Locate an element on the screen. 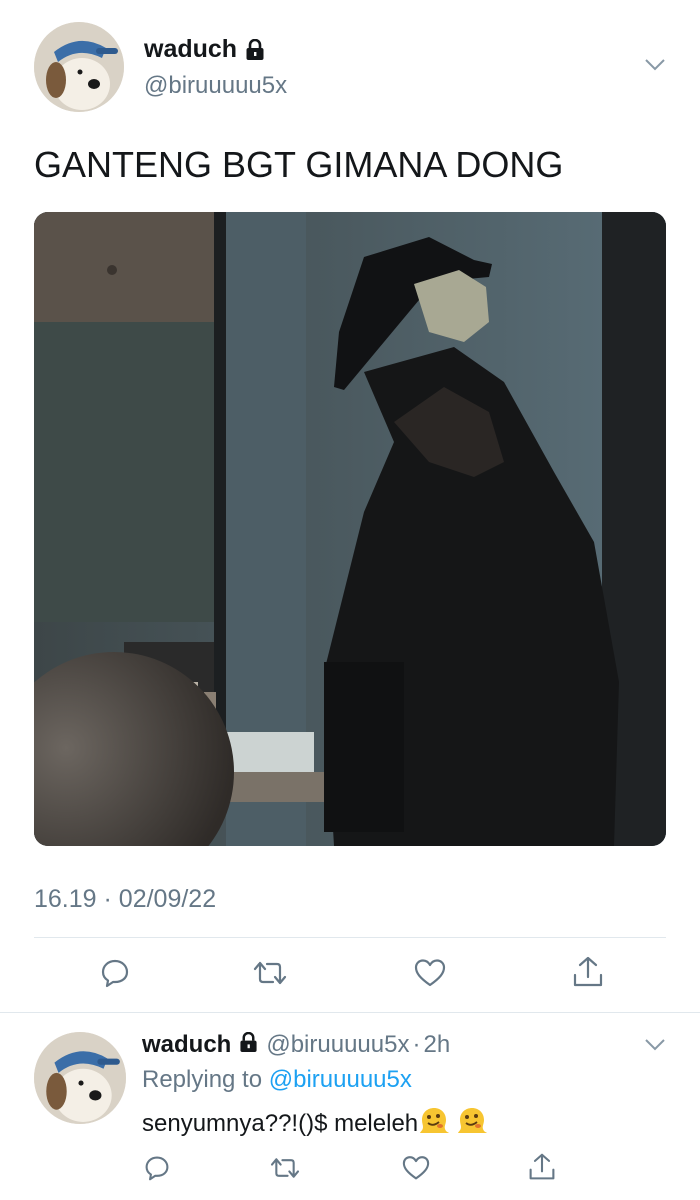 The height and width of the screenshot is (1200, 700). author-handle: @biruuuuu5x is located at coordinates (215, 86).